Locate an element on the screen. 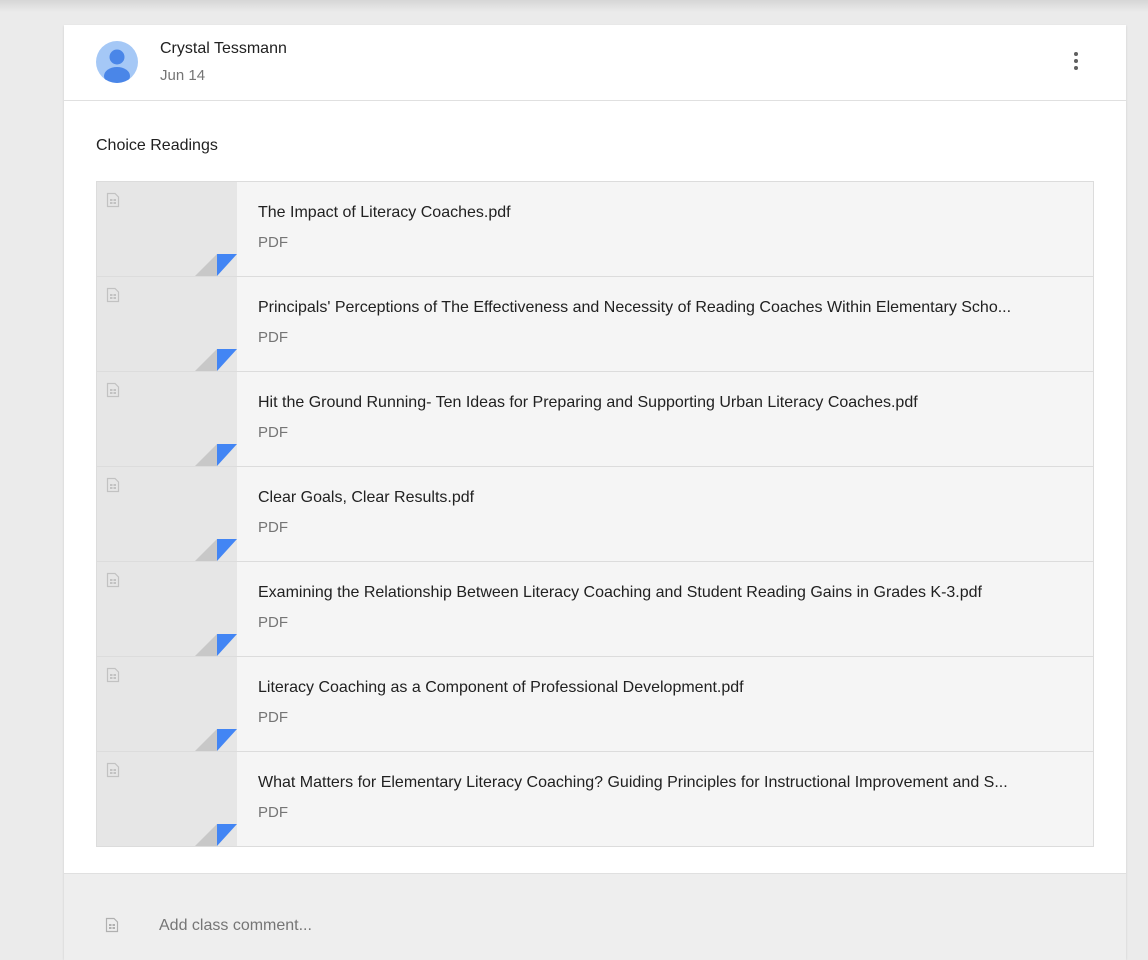 Image resolution: width=1148 pixels, height=960 pixels. avatar is located at coordinates (117, 62).